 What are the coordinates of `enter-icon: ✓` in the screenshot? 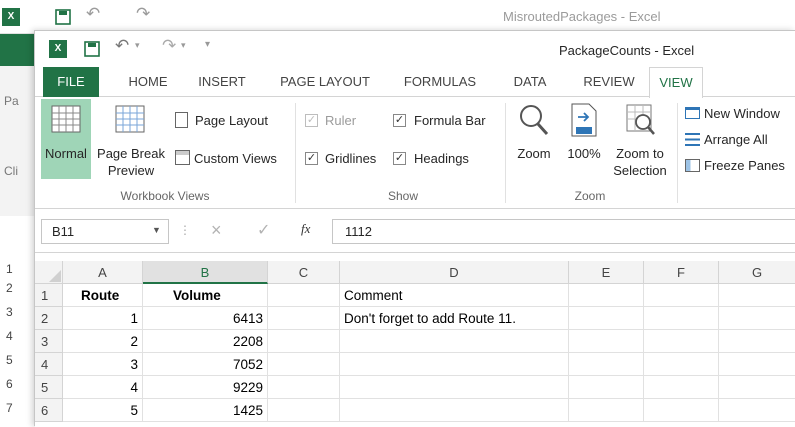 It's located at (263, 230).